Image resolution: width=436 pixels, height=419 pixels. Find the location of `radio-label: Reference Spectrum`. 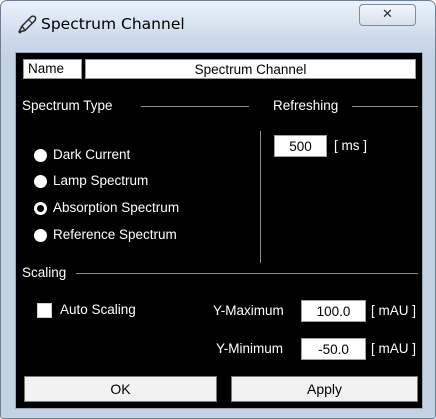

radio-label: Reference Spectrum is located at coordinates (115, 234).